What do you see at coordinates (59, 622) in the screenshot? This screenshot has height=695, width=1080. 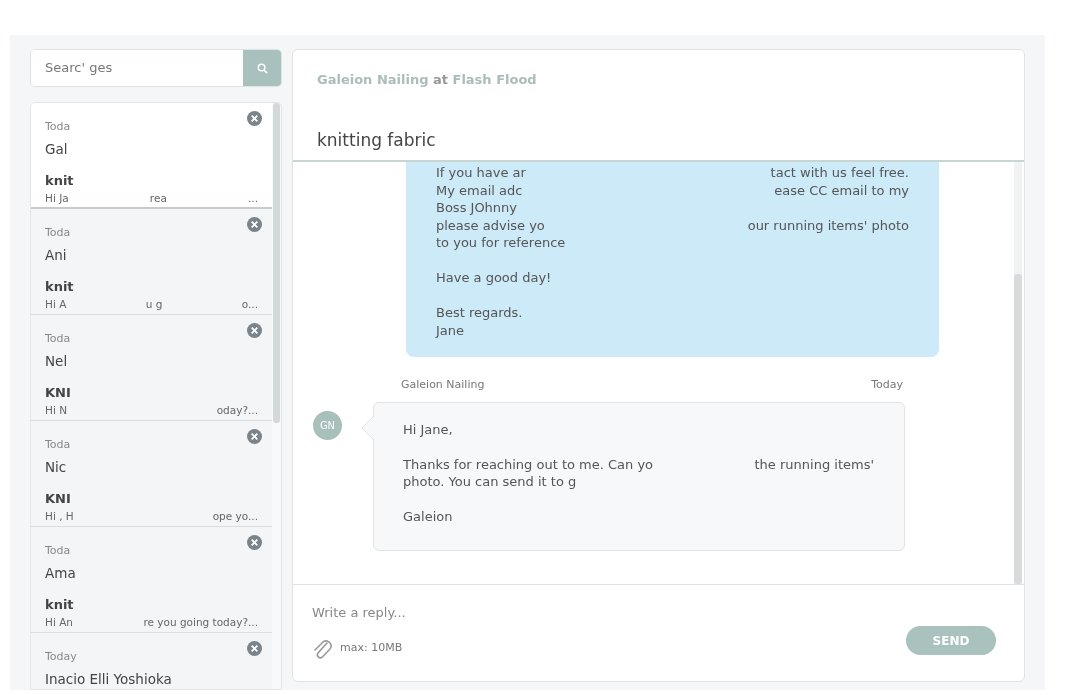 I see `message-preview: Hi An` at bounding box center [59, 622].